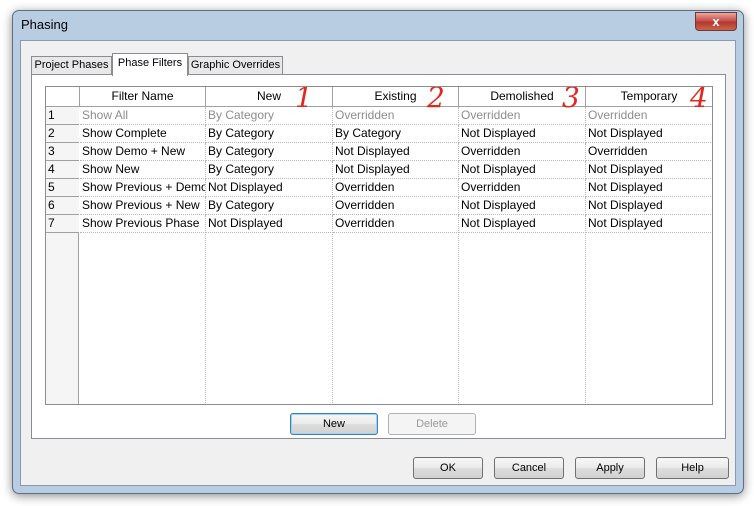 The width and height of the screenshot is (754, 506). I want to click on header-filter-name: Filter Name, so click(143, 97).